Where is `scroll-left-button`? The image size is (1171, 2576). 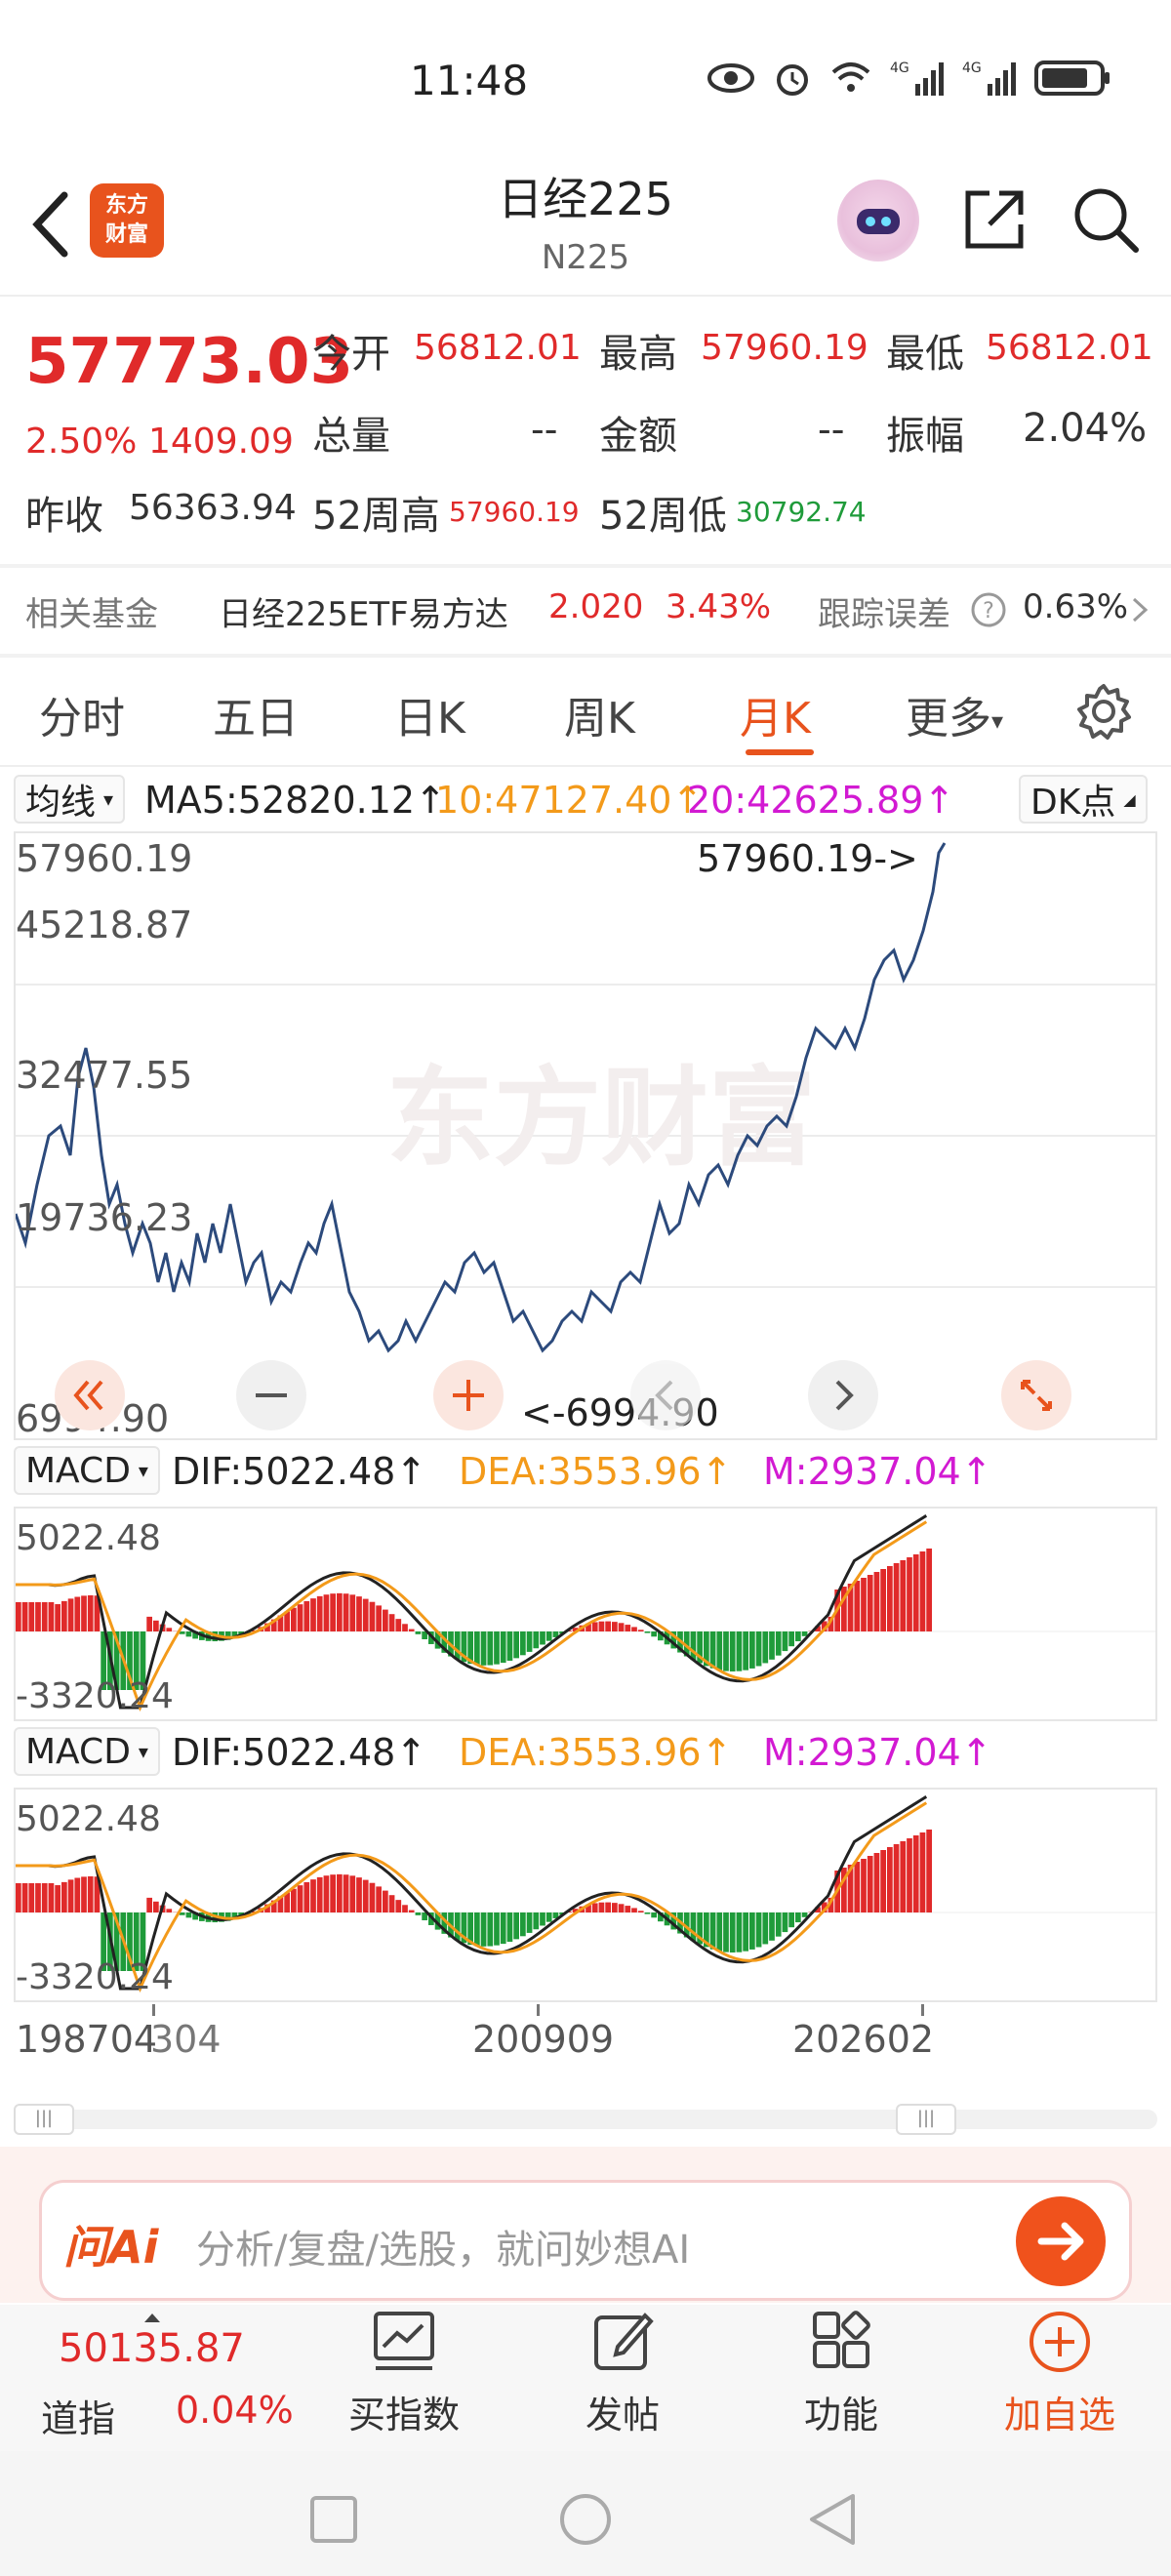 scroll-left-button is located at coordinates (665, 1395).